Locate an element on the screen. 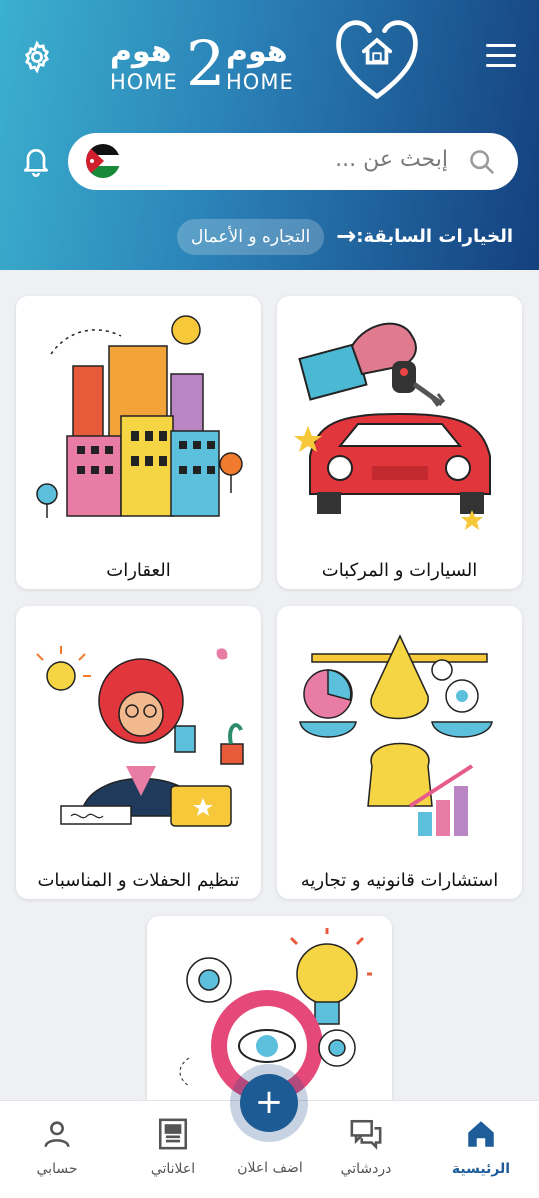 The width and height of the screenshot is (539, 1198). nav-home: الرئيسية is located at coordinates (481, 1149).